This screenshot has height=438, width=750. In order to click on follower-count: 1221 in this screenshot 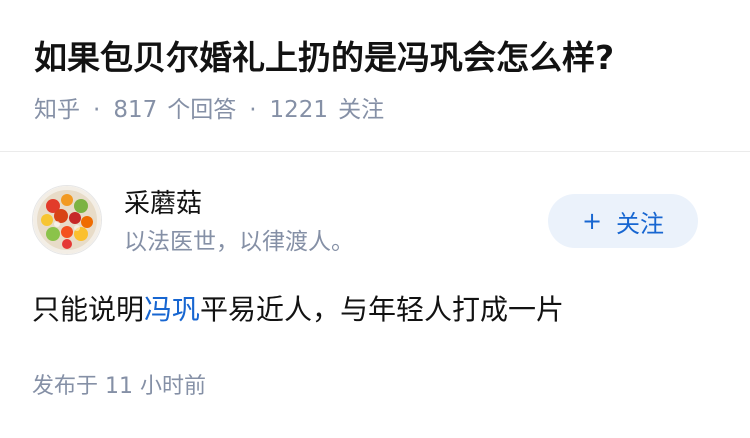, I will do `click(299, 110)`.